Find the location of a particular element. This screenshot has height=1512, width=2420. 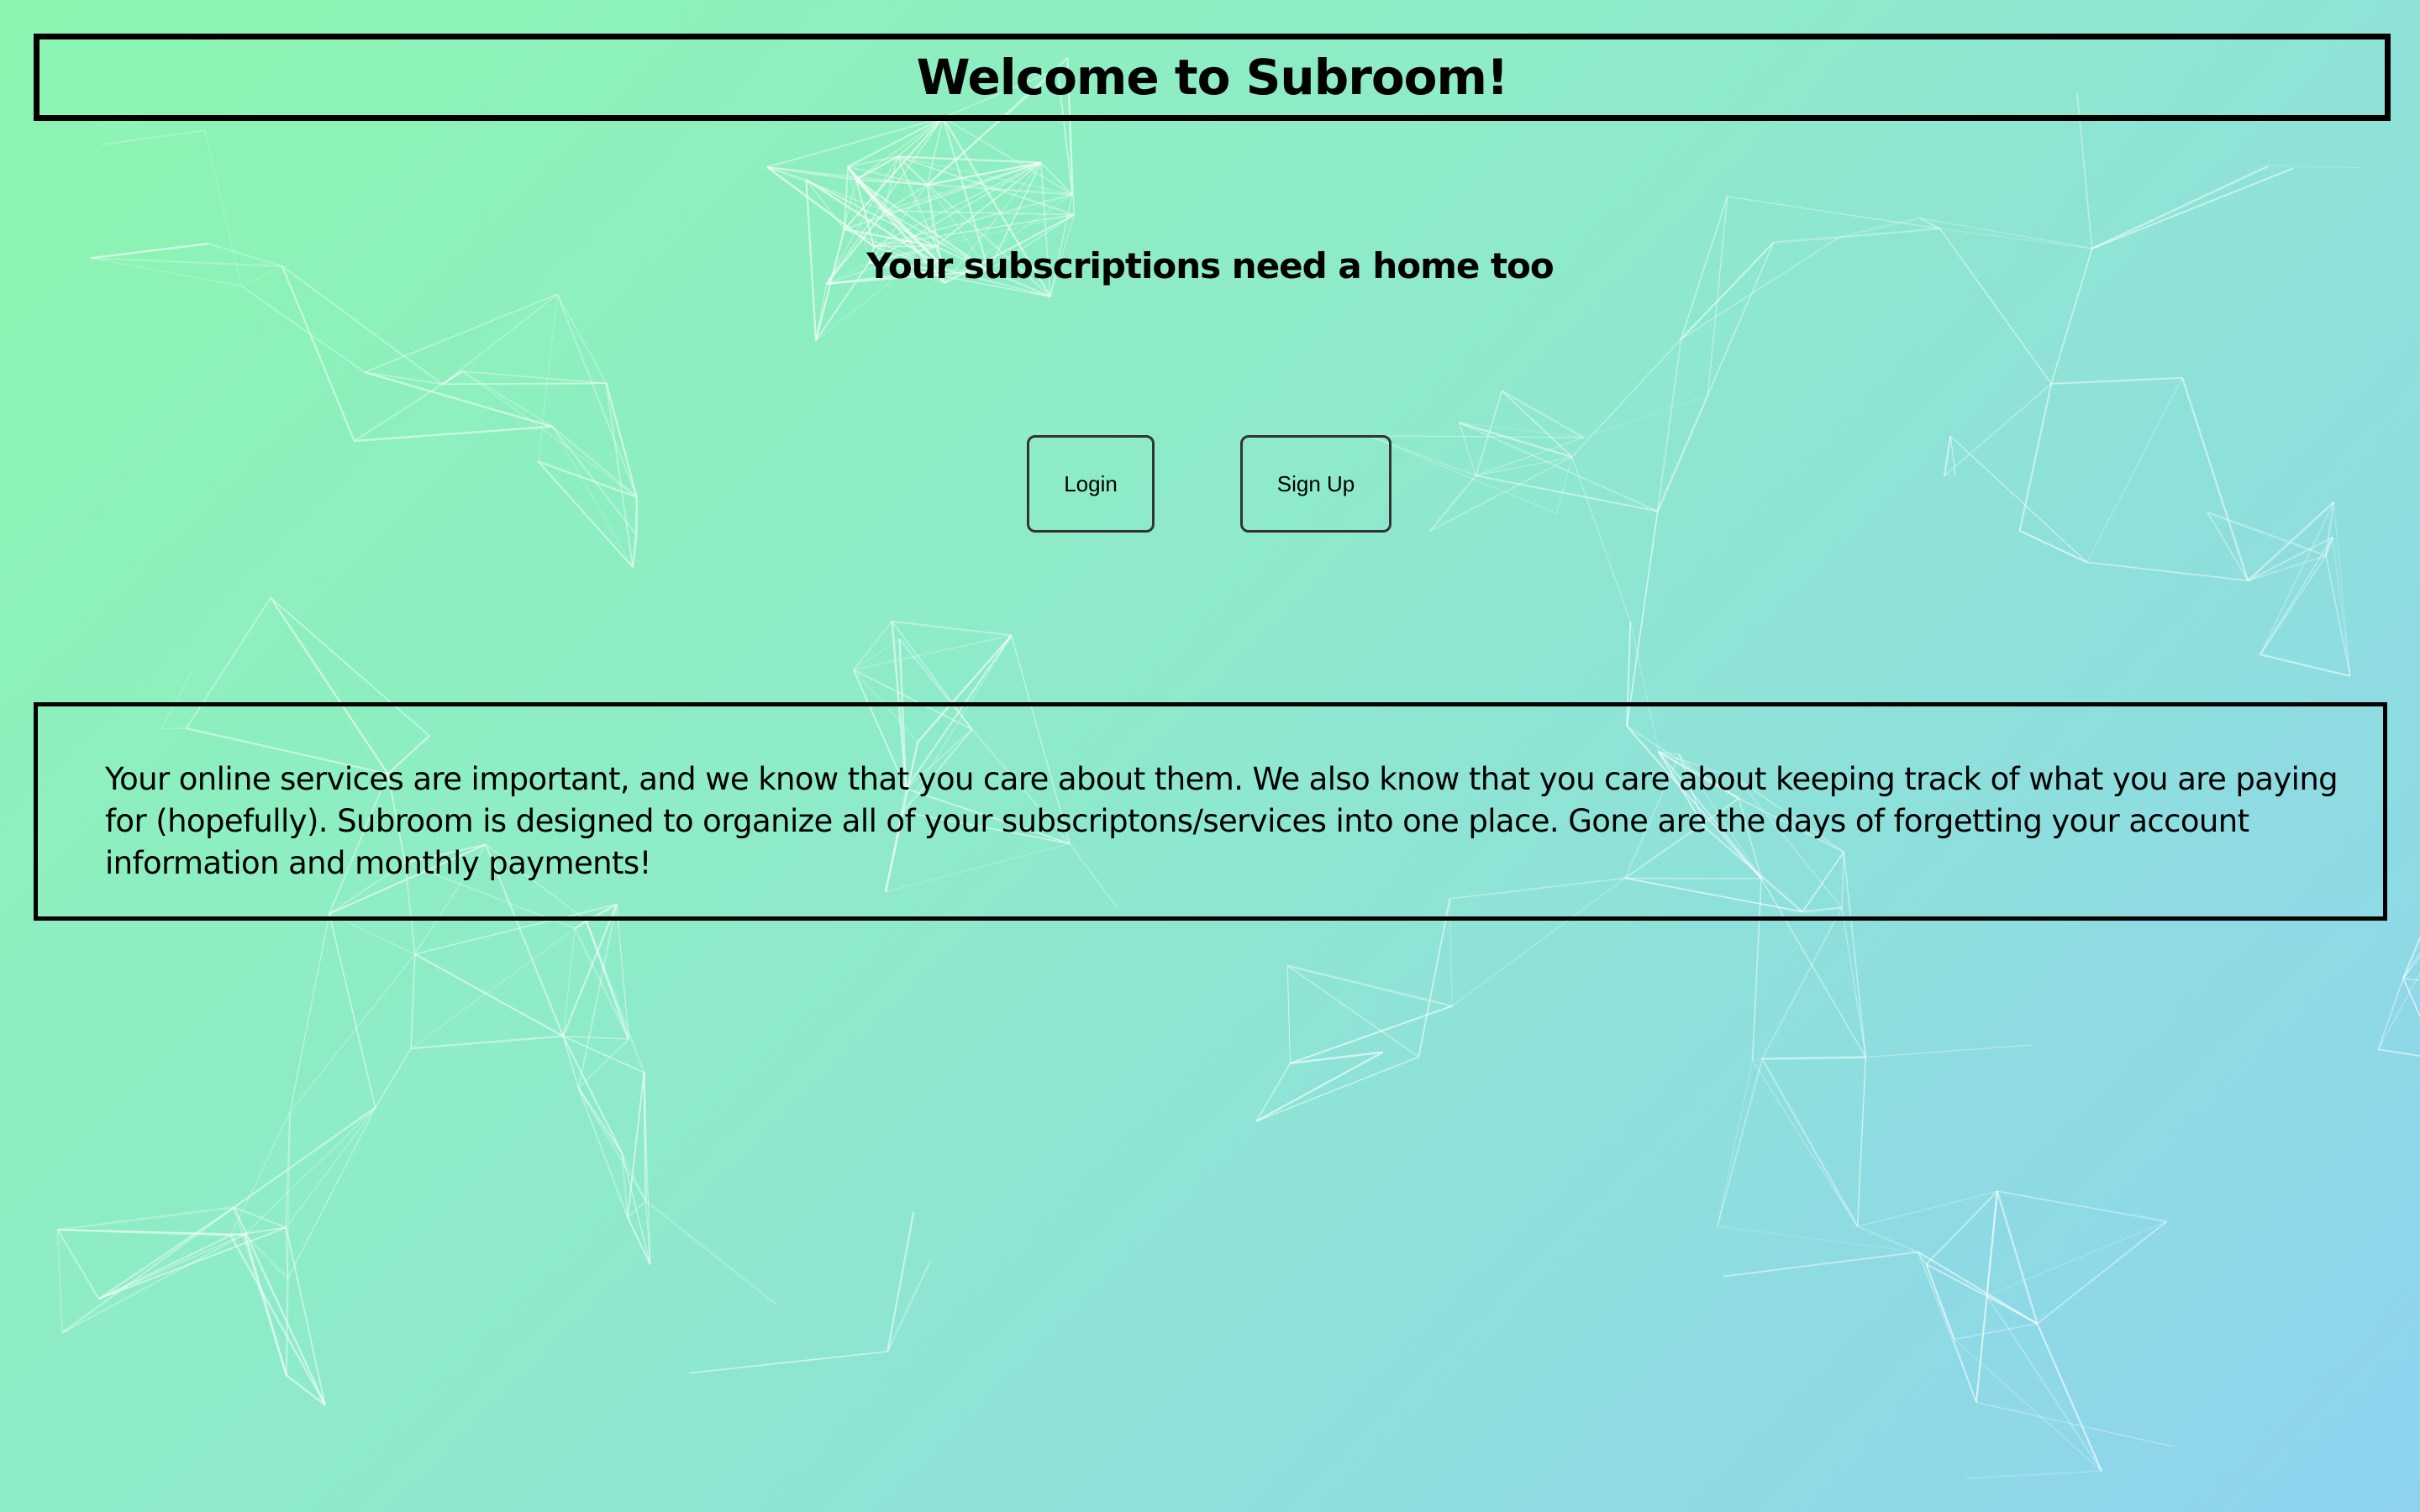

signup-button: Sign Up is located at coordinates (1316, 484).